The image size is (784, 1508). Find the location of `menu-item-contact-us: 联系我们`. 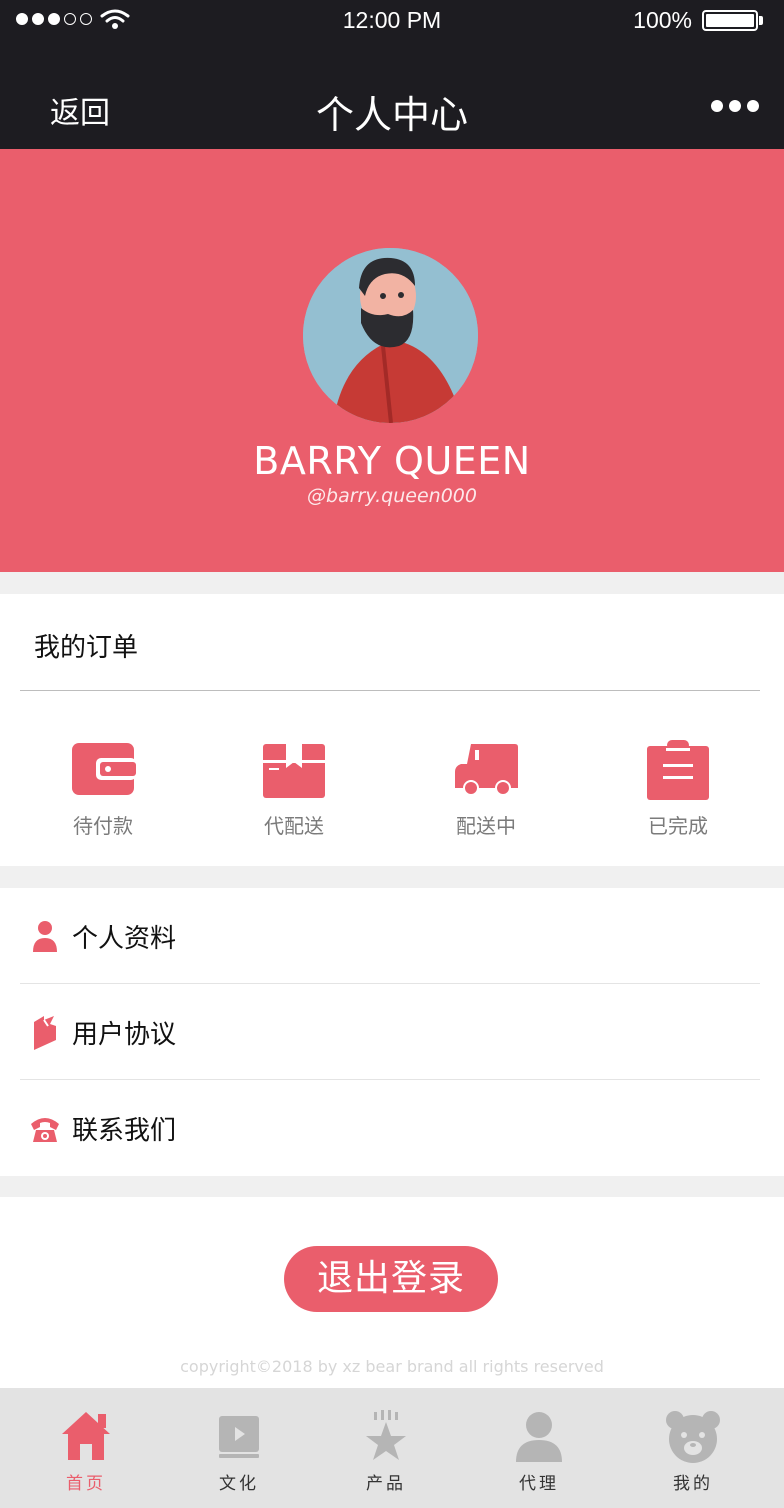

menu-item-contact-us: 联系我们 is located at coordinates (392, 1128).